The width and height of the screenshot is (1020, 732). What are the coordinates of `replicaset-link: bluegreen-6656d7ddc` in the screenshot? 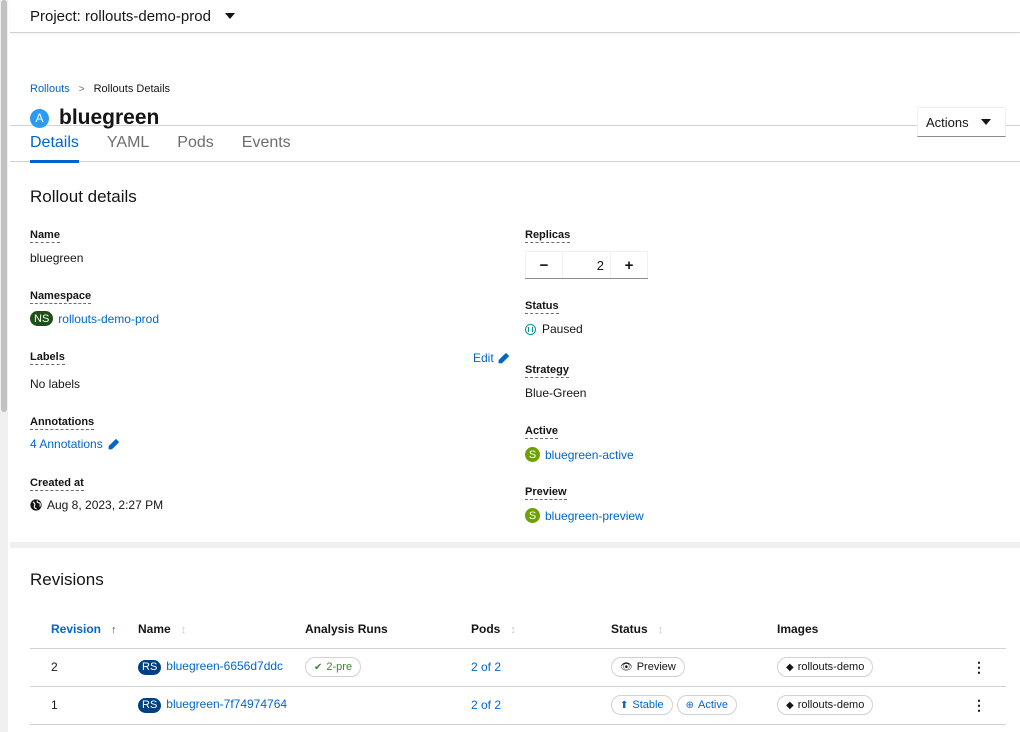 It's located at (224, 666).